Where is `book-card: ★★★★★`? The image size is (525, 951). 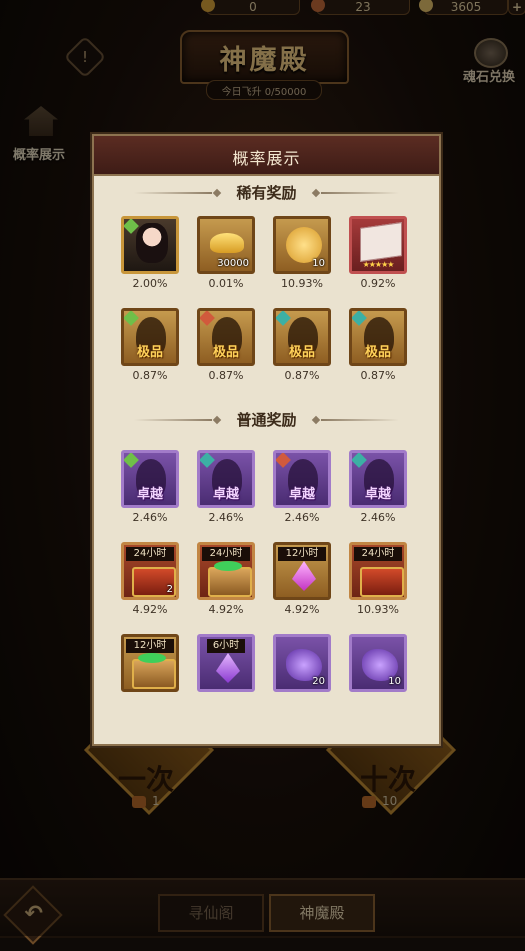 book-card: ★★★★★ is located at coordinates (378, 245).